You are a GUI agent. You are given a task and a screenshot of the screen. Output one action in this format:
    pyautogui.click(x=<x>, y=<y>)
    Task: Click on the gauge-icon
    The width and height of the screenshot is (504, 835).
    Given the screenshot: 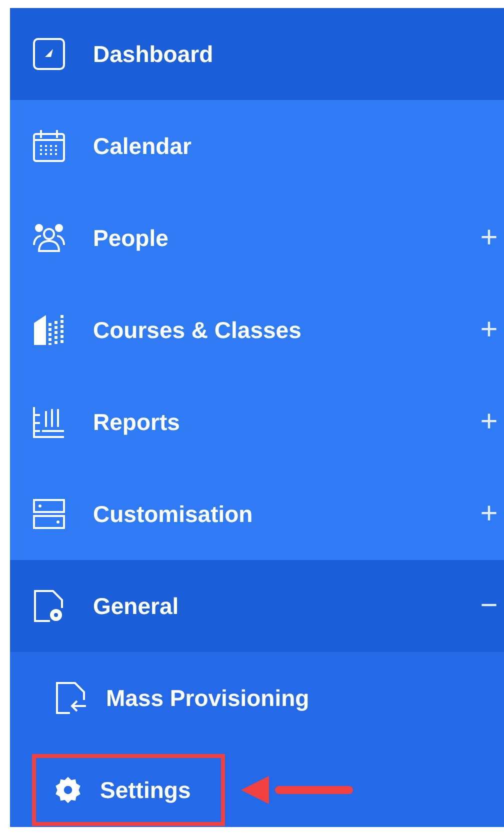 What is the action you would take?
    pyautogui.click(x=49, y=54)
    